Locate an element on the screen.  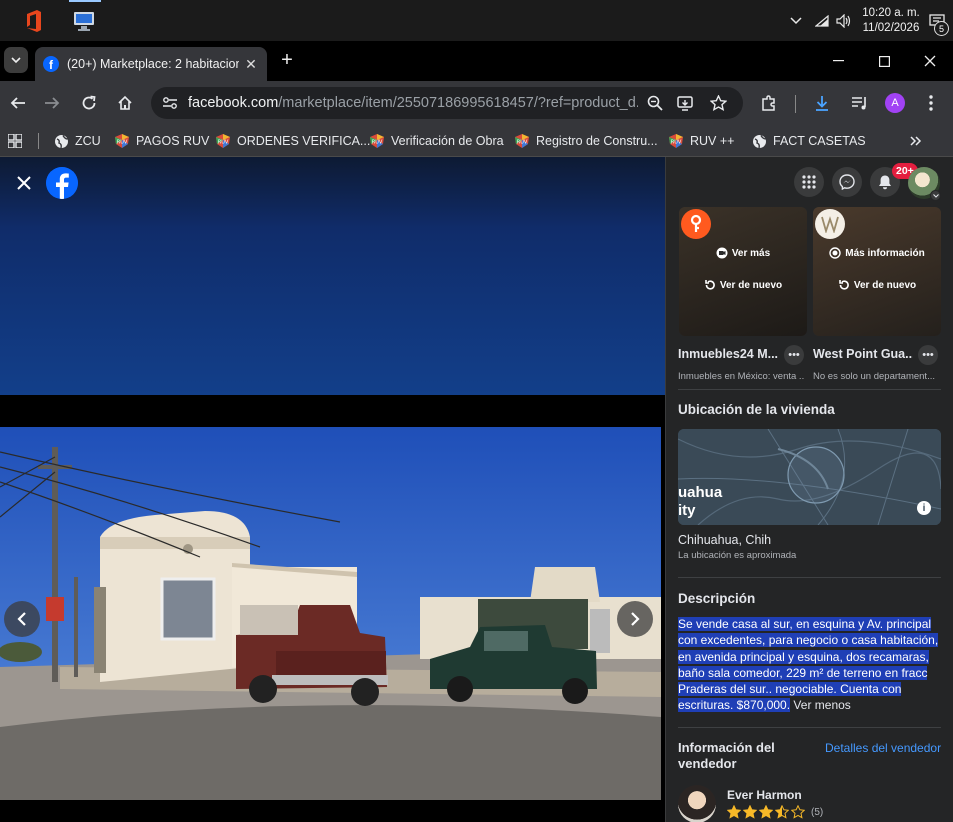
facebook-header-actions: 20+ is located at coordinates (809, 182).